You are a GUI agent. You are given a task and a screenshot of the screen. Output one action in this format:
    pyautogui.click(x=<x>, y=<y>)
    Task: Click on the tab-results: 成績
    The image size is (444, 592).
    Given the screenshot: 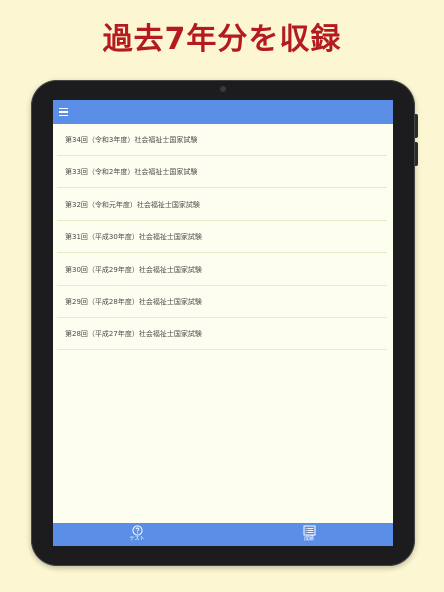 What is the action you would take?
    pyautogui.click(x=309, y=535)
    